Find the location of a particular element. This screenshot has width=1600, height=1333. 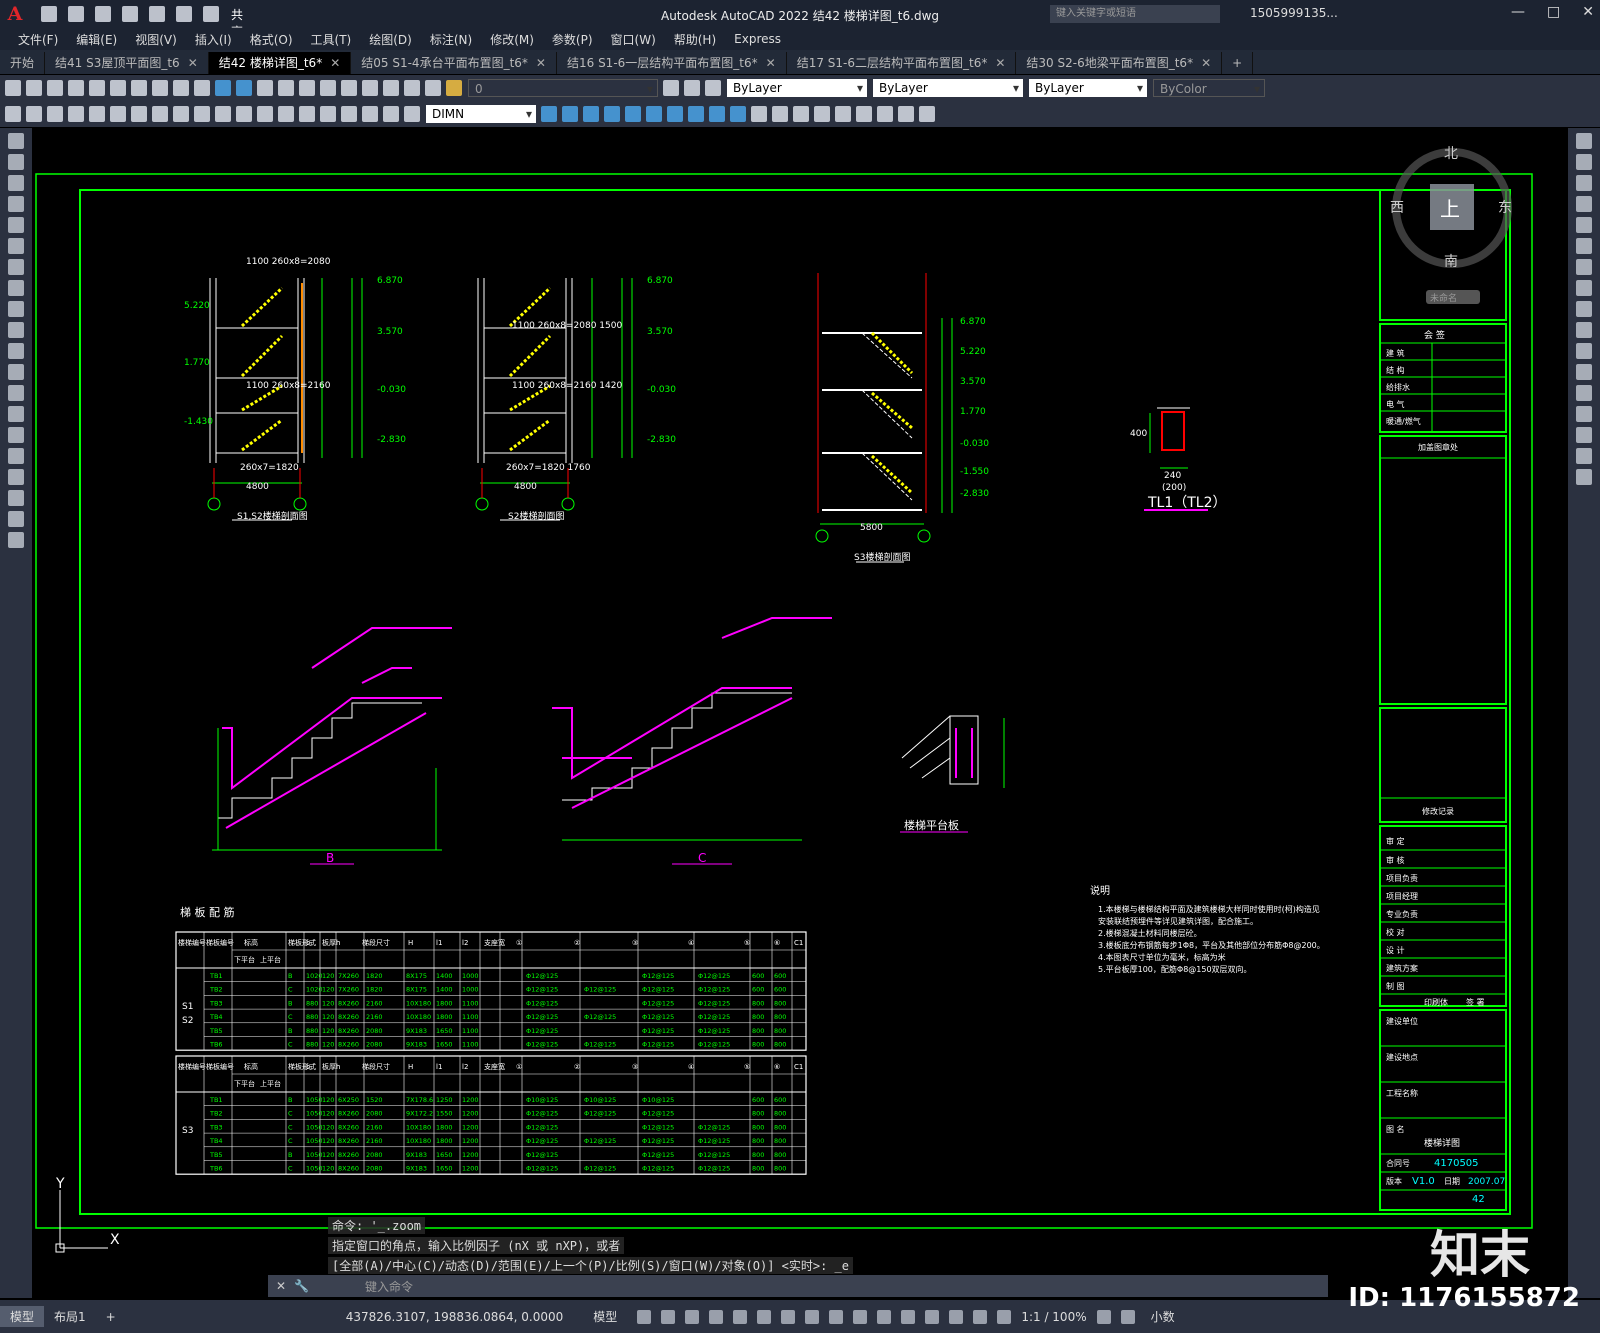

pan-icon is located at coordinates (265, 88).